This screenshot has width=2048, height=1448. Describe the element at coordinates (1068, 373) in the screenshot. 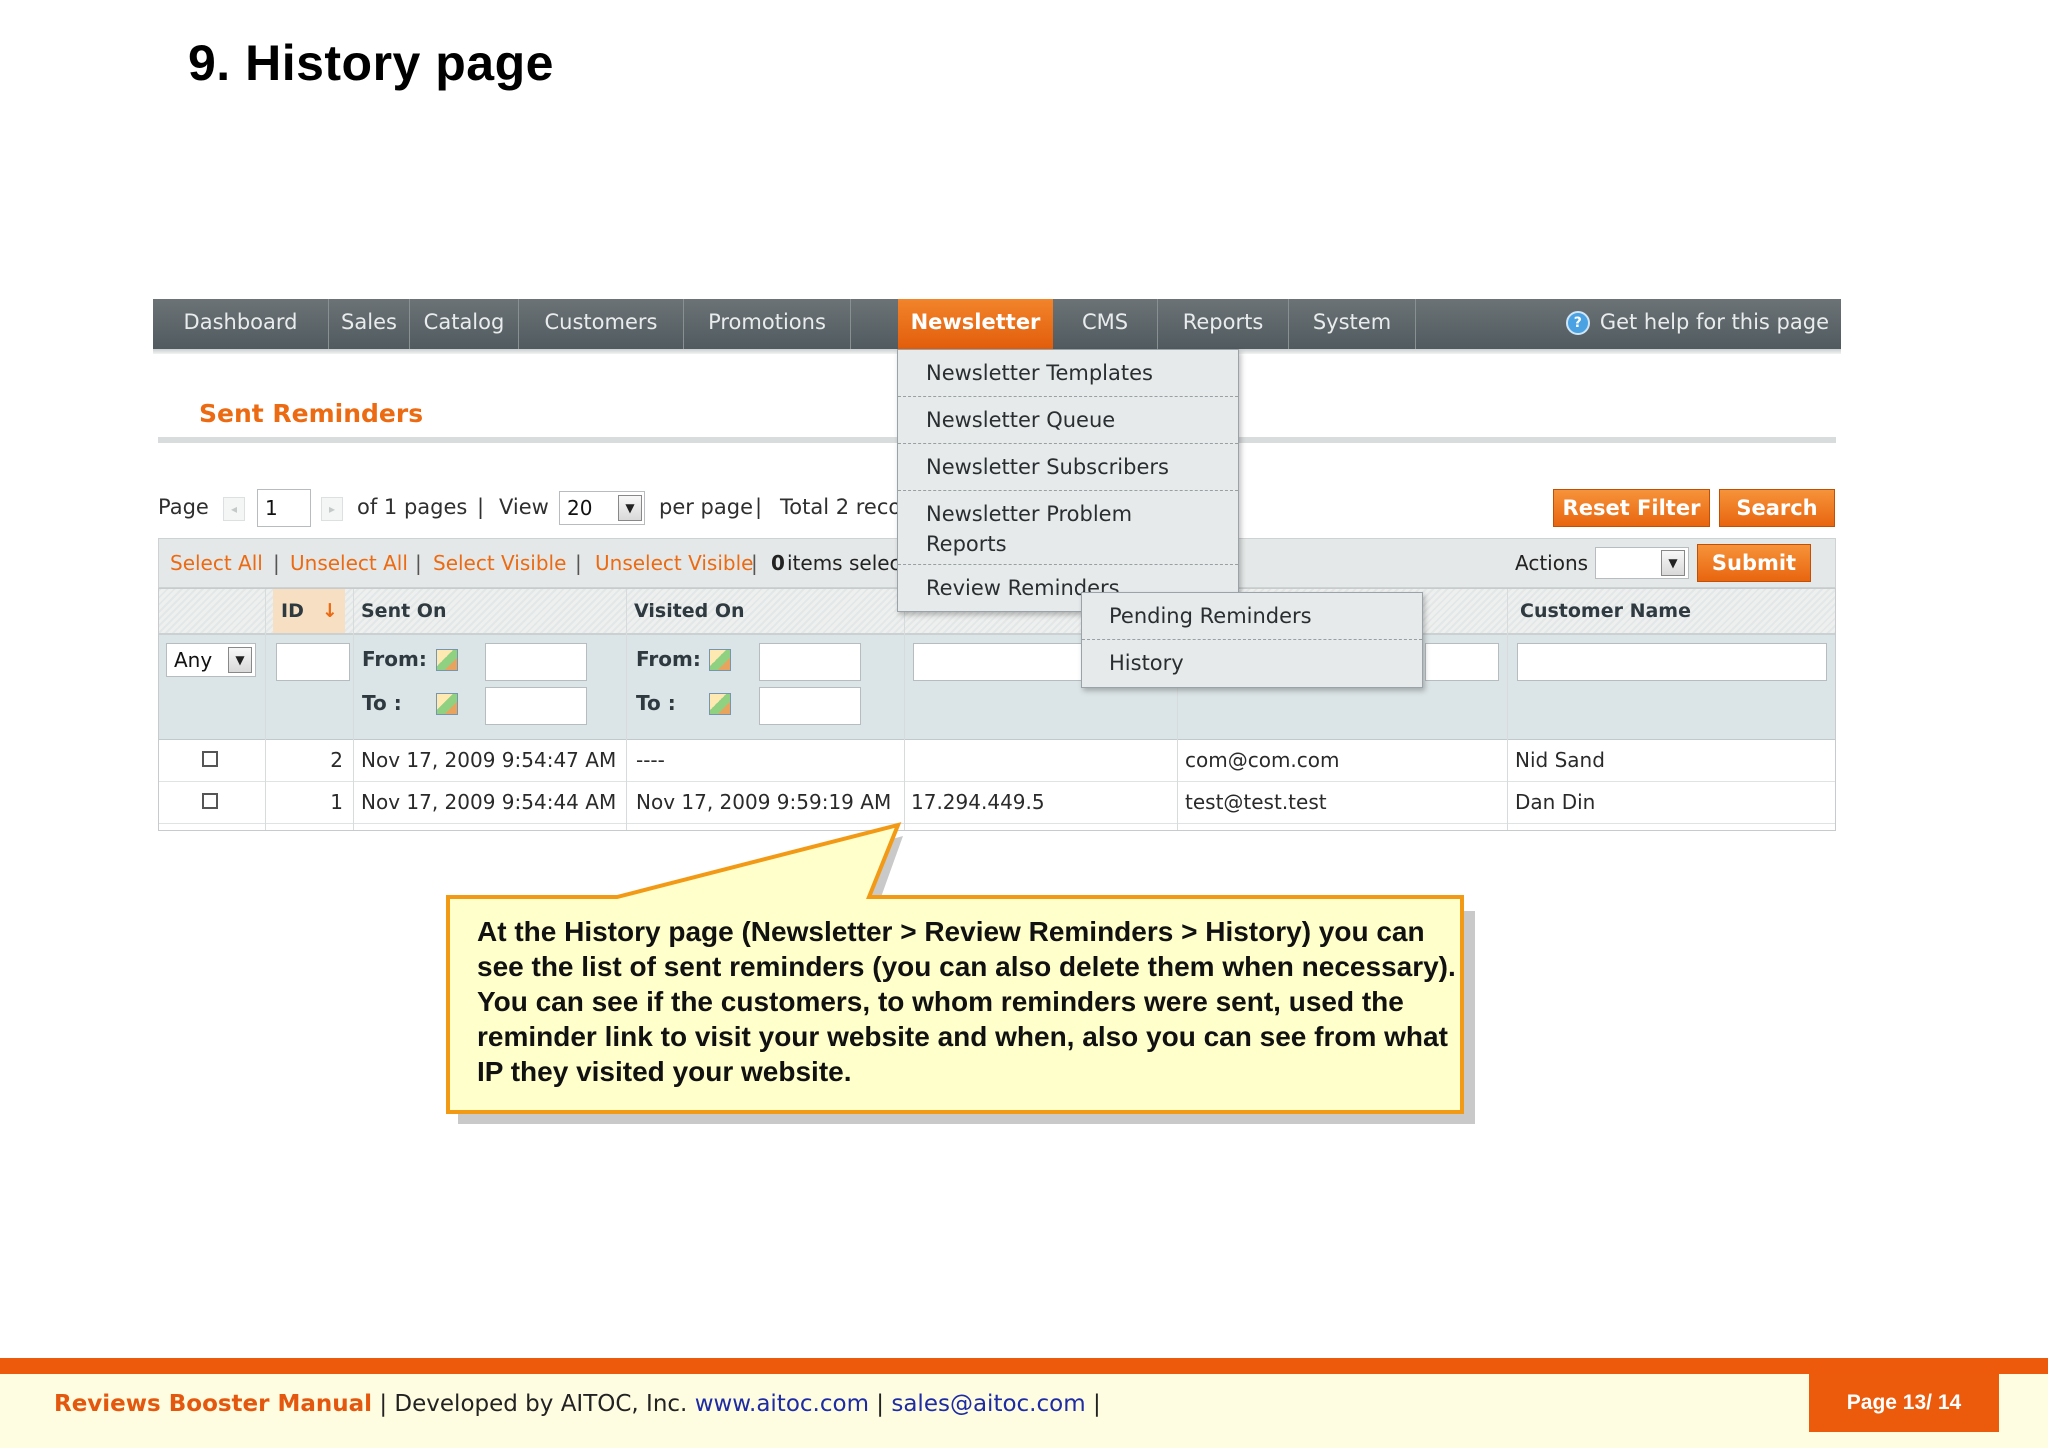

I see `menu-newsletter-templates: Newsletter Templates` at that location.